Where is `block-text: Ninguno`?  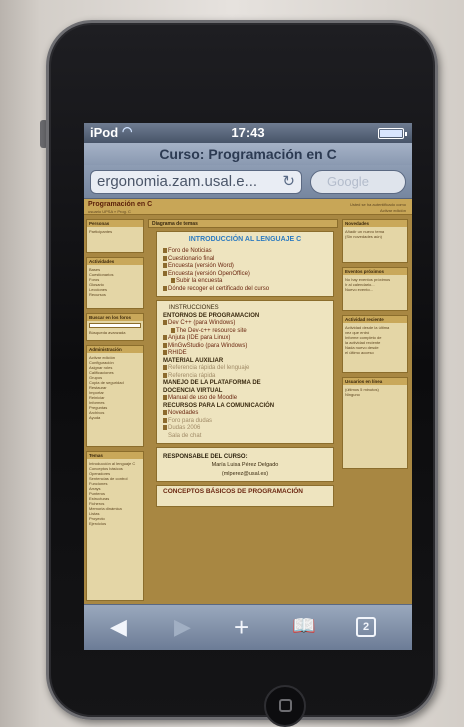 block-text: Ninguno is located at coordinates (352, 394).